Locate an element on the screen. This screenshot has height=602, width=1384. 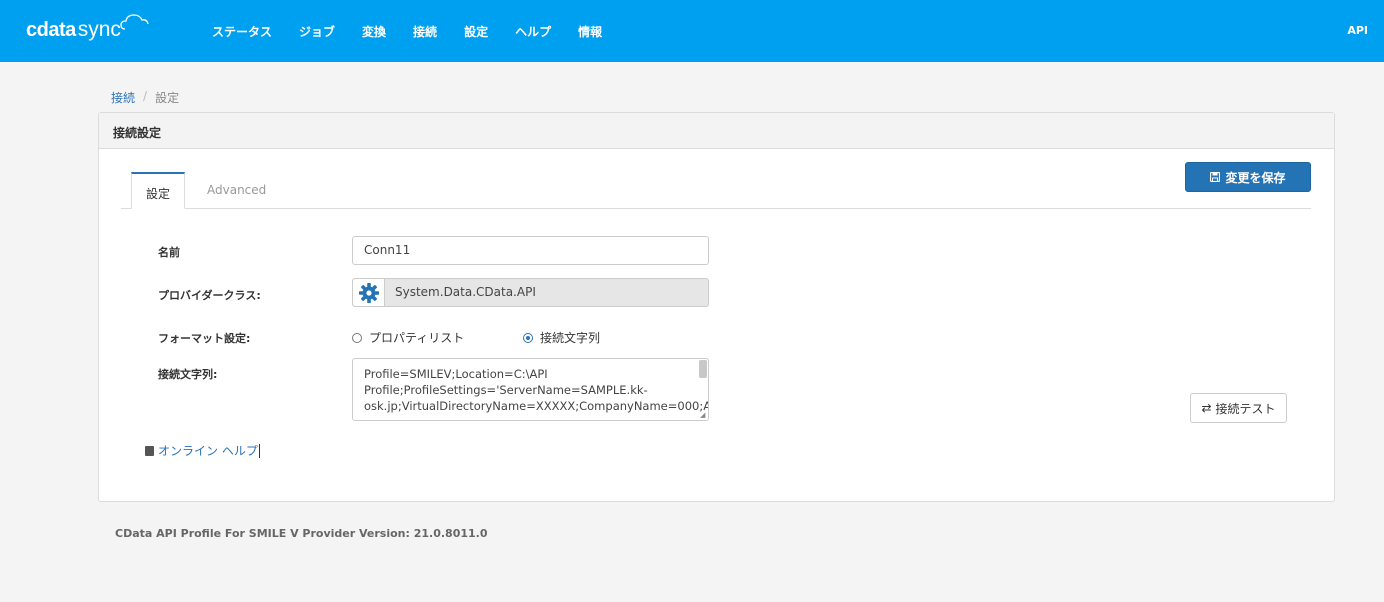
textarea-scrollbar is located at coordinates (703, 369).